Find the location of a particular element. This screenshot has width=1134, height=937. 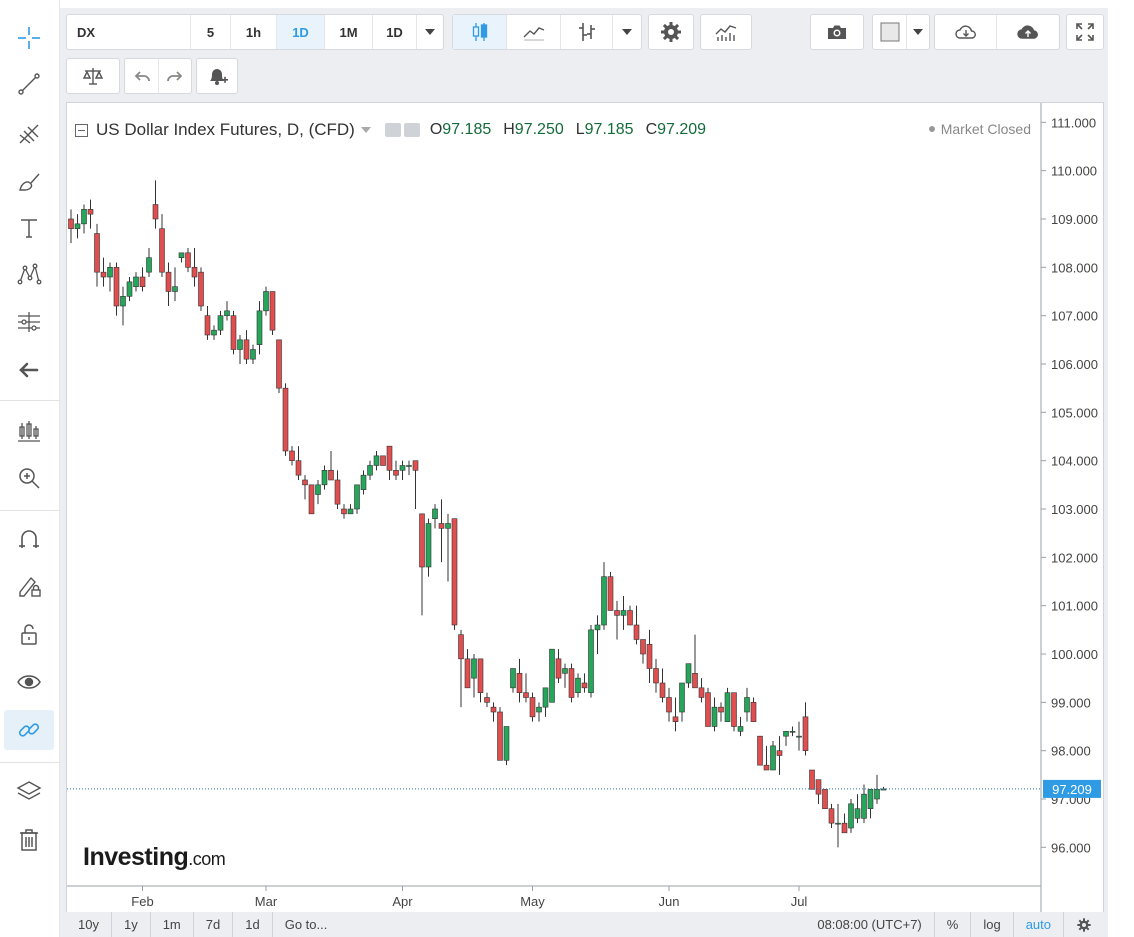

percent-toggle: % is located at coordinates (953, 924).